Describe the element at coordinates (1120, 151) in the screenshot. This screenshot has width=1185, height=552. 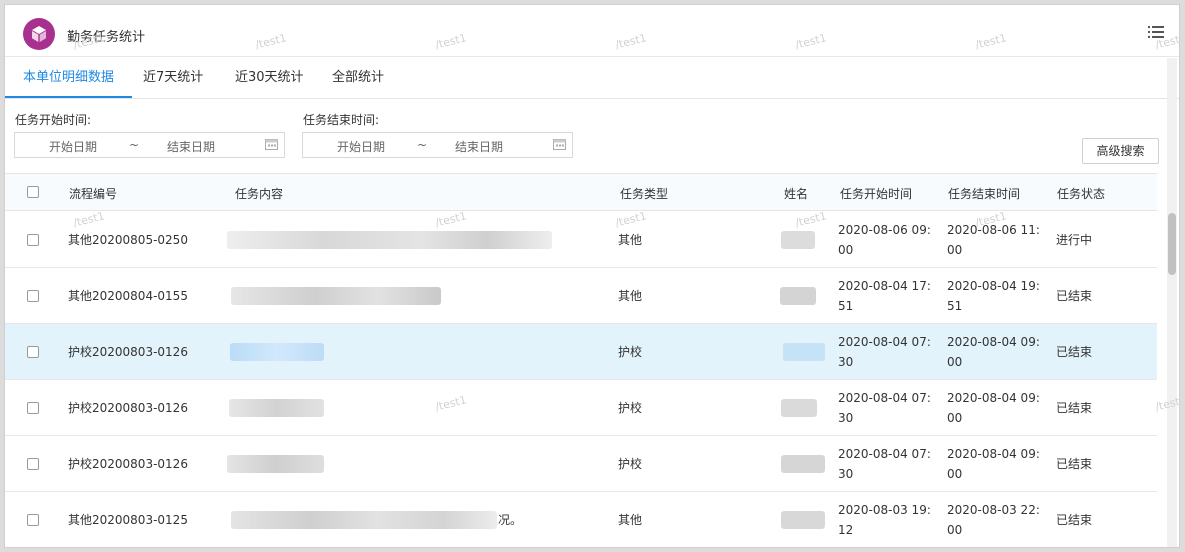
I see `advanced-search-button: 高级搜索` at that location.